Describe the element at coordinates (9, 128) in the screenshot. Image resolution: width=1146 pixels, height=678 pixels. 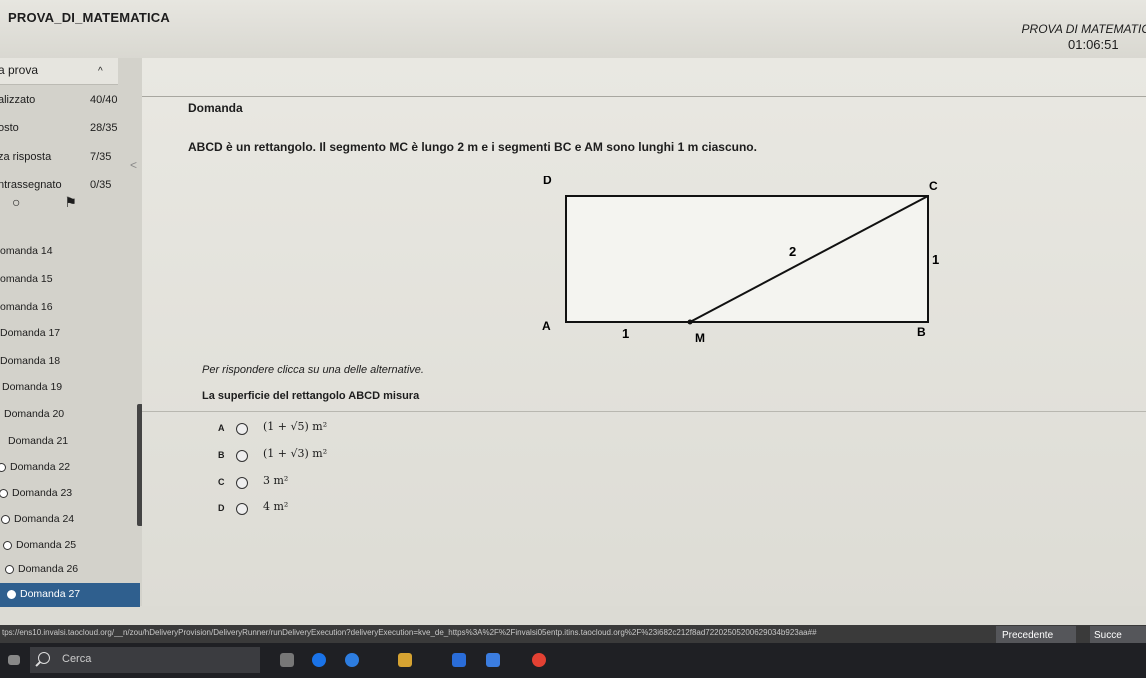
I see `stat-label: osto` at that location.